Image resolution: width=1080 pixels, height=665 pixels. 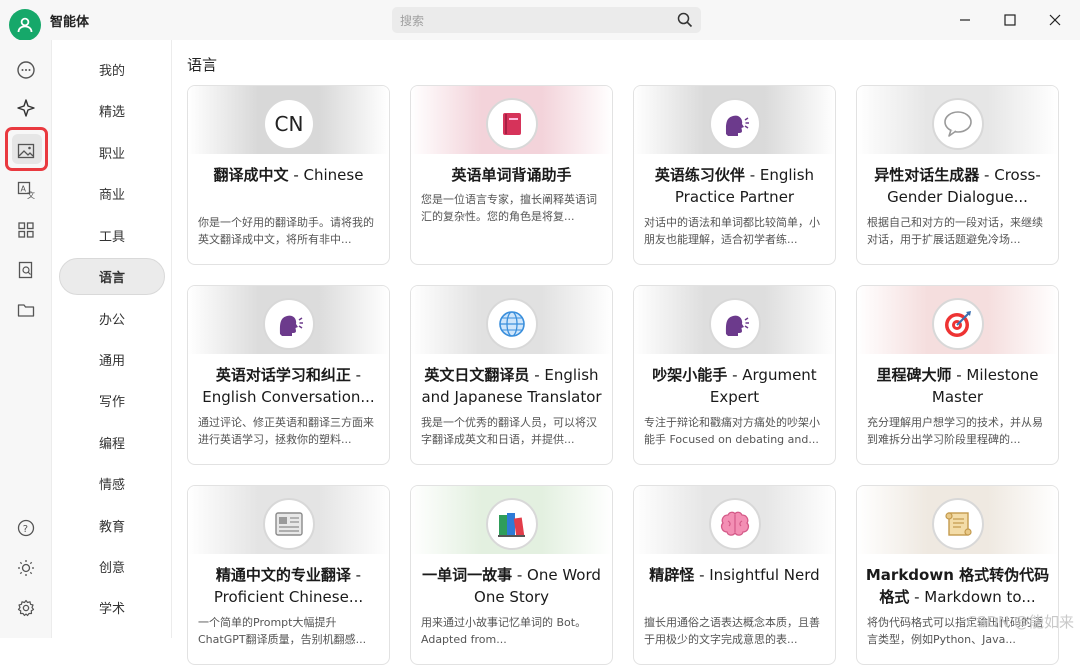 I want to click on category-item: 办公, so click(x=112, y=318).